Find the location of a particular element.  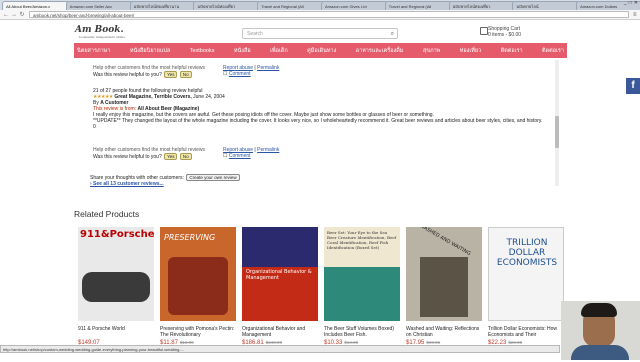

product-card: 911&Porsche 911 & Porsche World $149.07 is located at coordinates (116, 294).